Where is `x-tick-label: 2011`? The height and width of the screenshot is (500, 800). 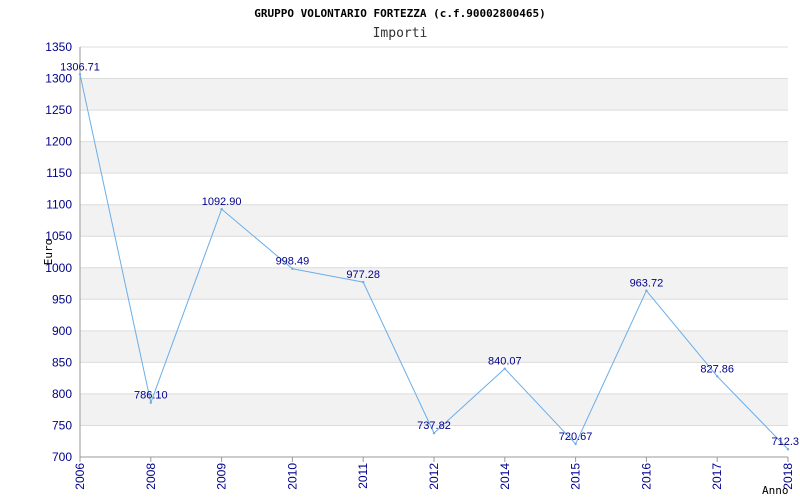 x-tick-label: 2011 is located at coordinates (363, 476).